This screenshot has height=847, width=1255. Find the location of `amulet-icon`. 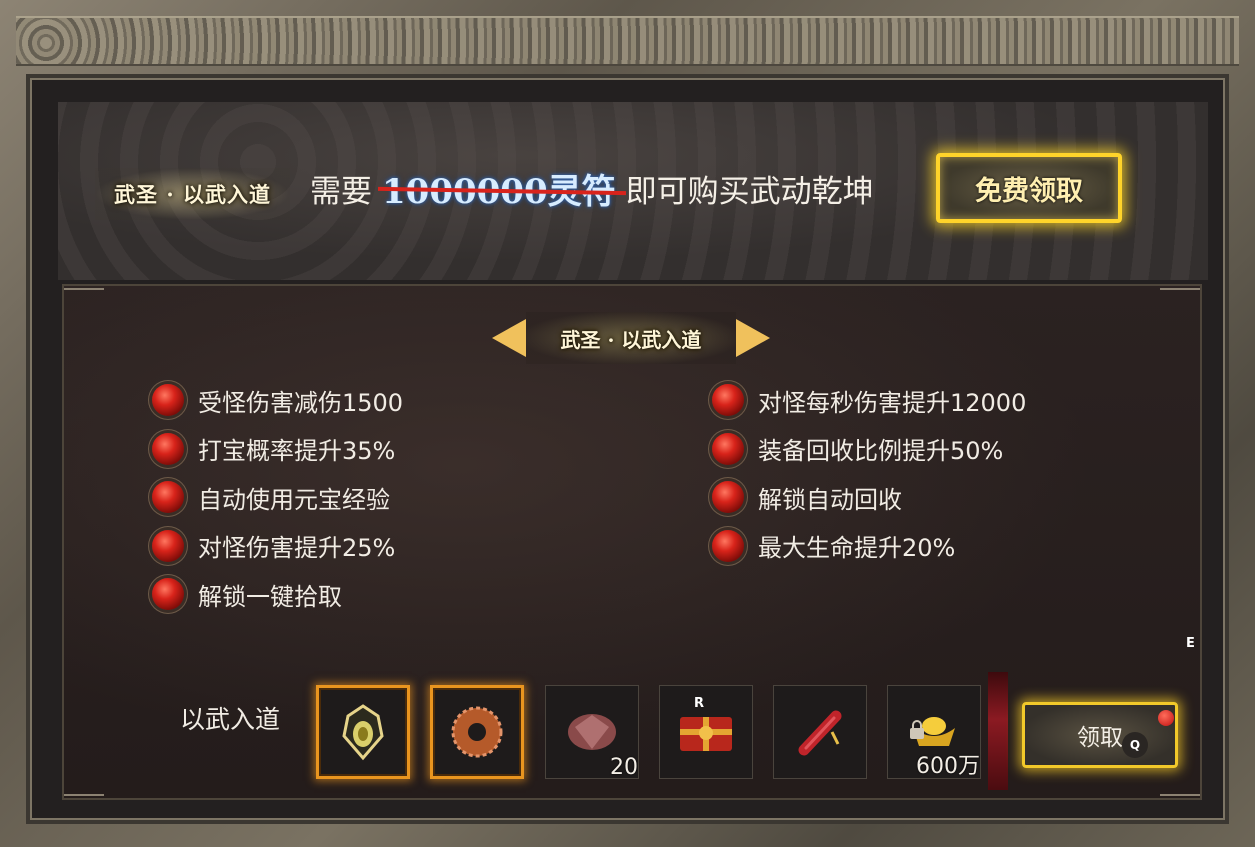

amulet-icon is located at coordinates (363, 732).